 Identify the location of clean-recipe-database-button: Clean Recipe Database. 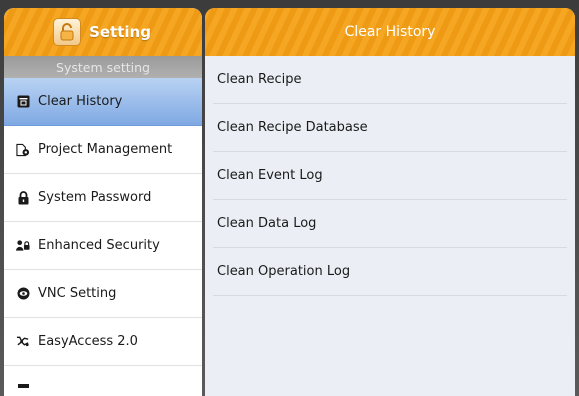
(390, 128).